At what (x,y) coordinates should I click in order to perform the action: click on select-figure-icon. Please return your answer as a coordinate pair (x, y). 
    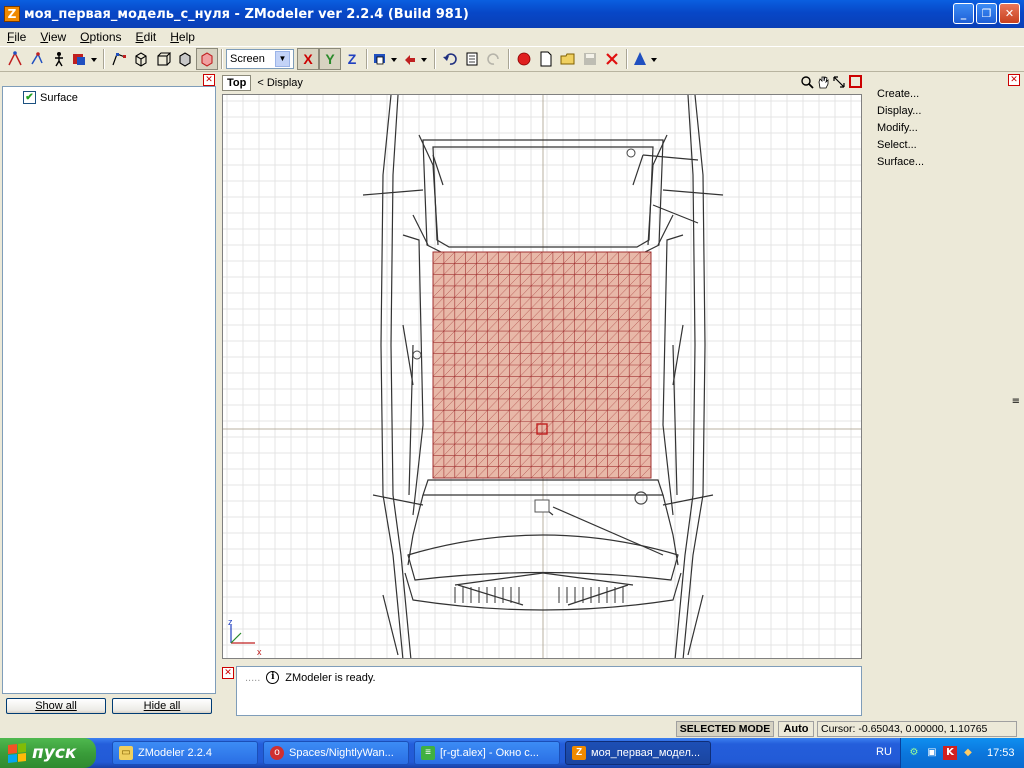
    Looking at the image, I should click on (59, 59).